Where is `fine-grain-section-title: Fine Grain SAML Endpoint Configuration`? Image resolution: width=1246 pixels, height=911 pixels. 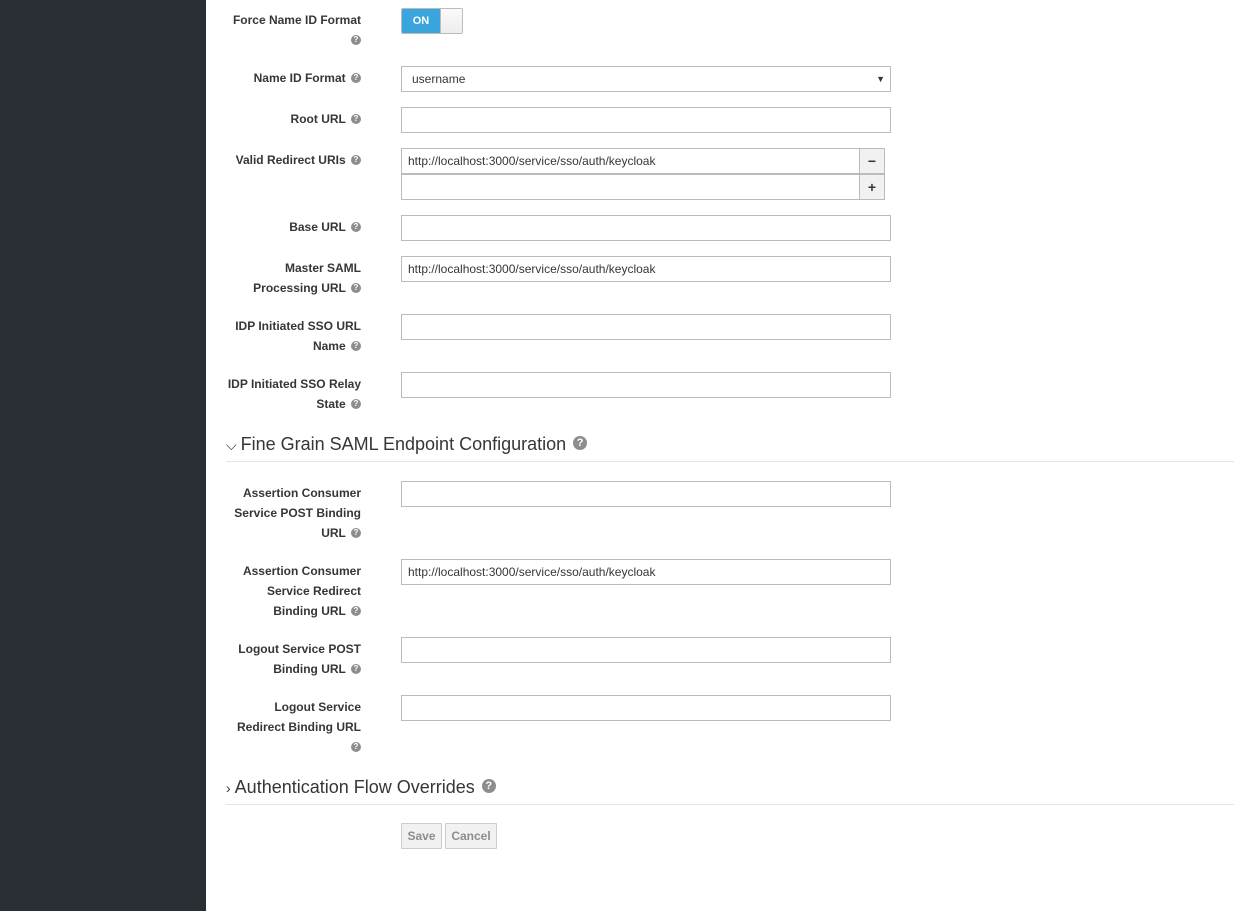
fine-grain-section-title: Fine Grain SAML Endpoint Configuration is located at coordinates (403, 444).